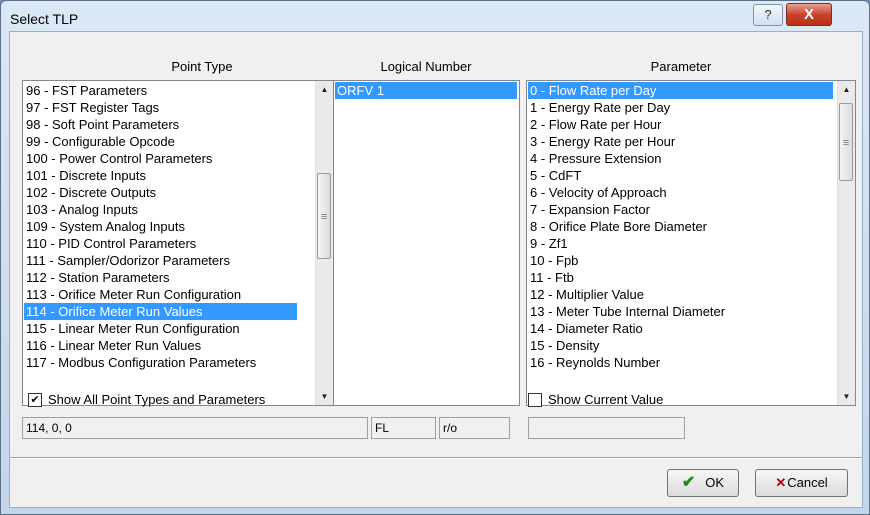 The image size is (870, 515). What do you see at coordinates (680, 158) in the screenshot?
I see `list-item: 4 - Pressure Extension` at bounding box center [680, 158].